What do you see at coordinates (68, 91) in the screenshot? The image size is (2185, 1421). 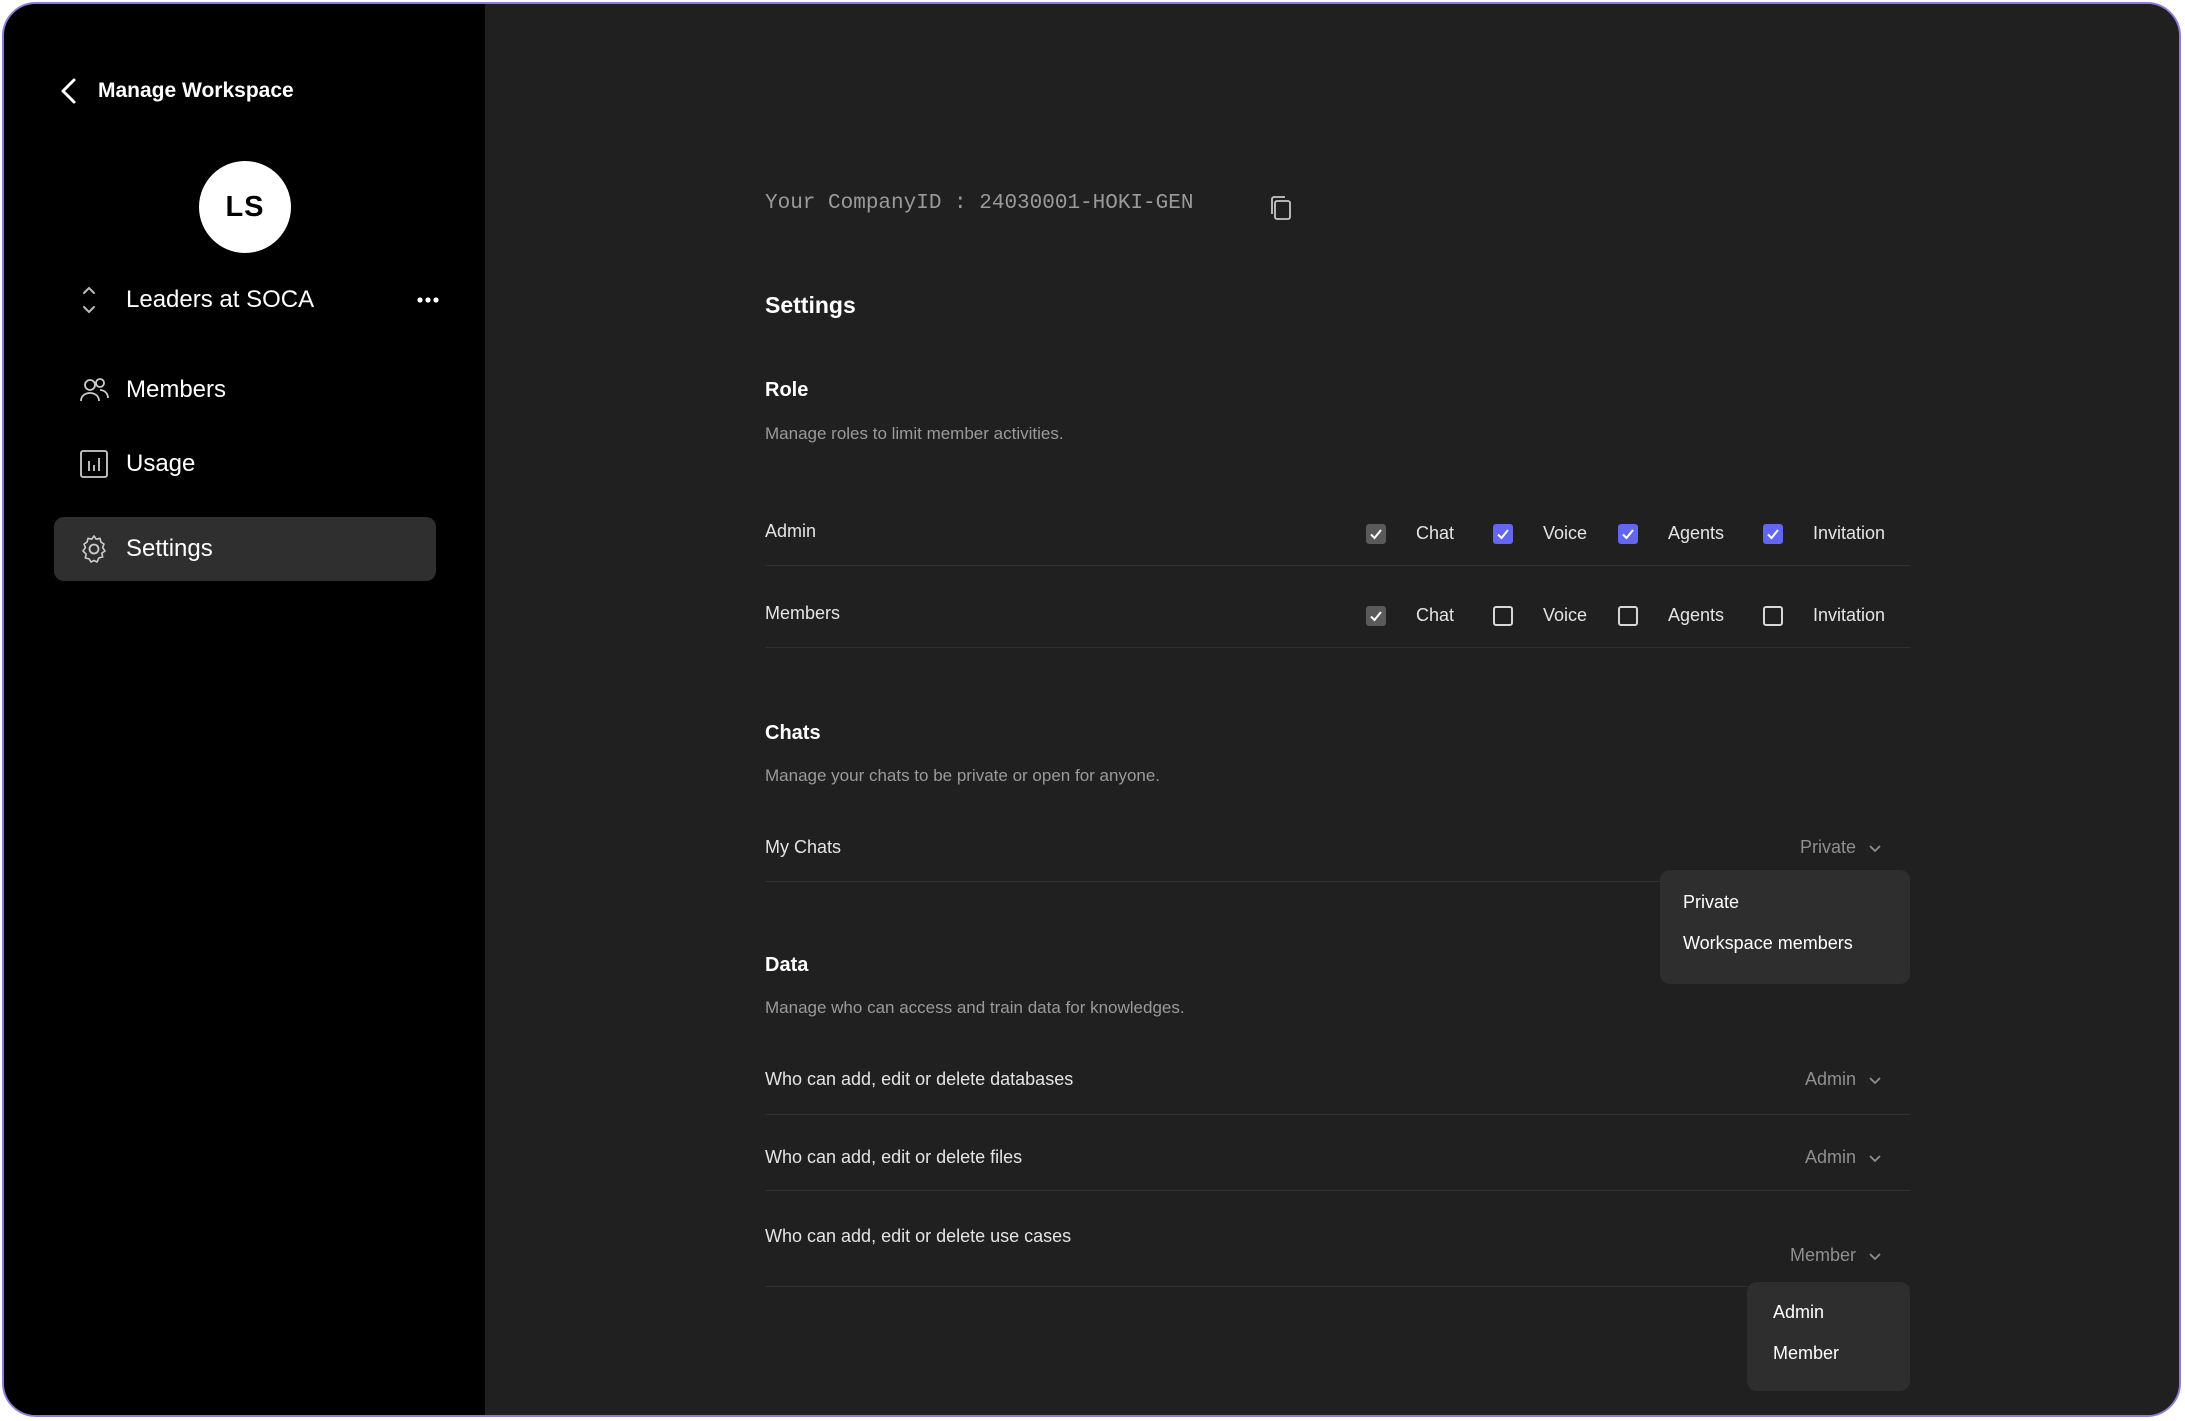 I see `chevron-left-icon` at bounding box center [68, 91].